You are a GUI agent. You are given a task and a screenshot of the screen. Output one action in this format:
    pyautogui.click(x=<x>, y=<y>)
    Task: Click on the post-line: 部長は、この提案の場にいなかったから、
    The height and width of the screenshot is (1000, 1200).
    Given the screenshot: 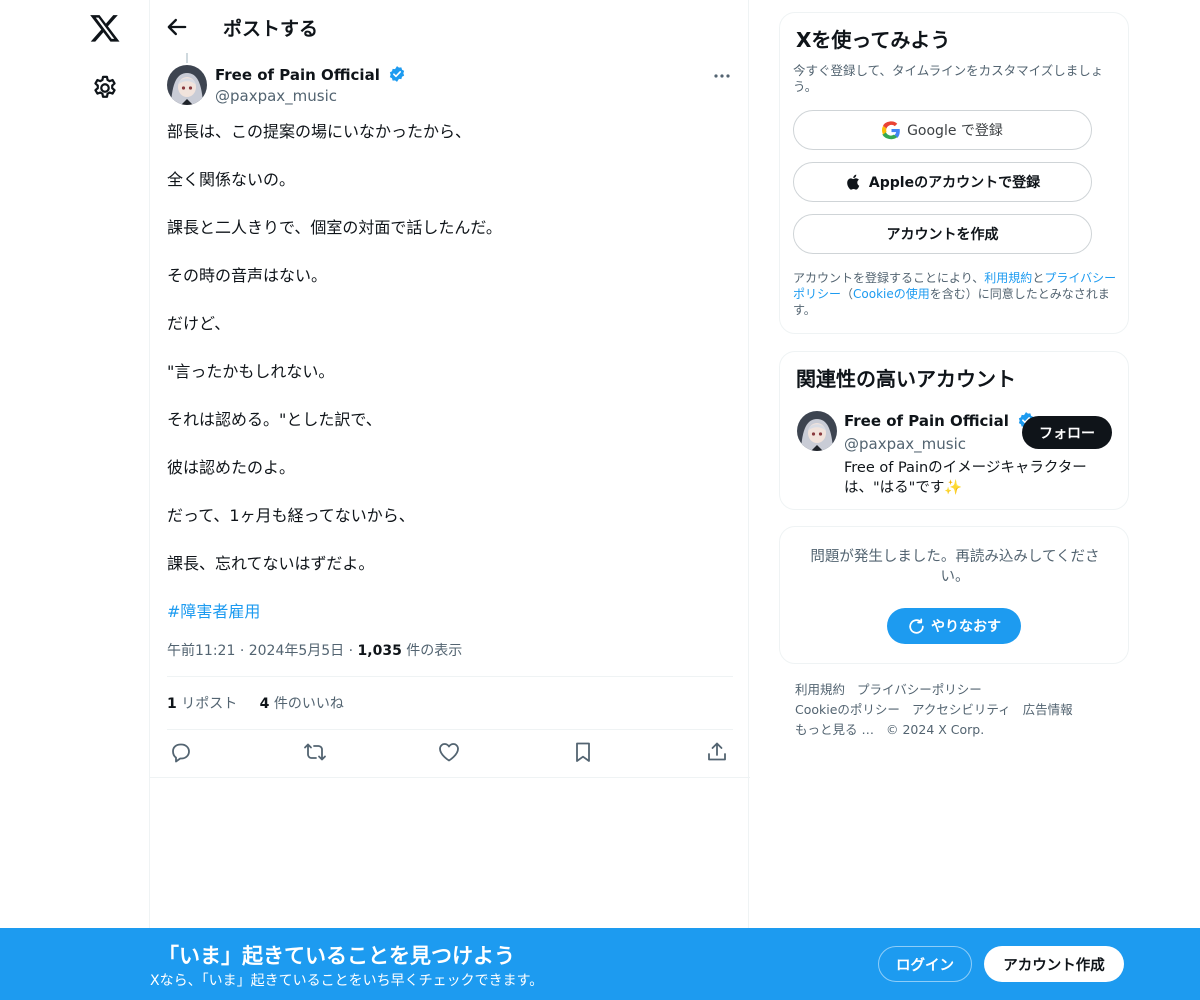 What is the action you would take?
    pyautogui.click(x=319, y=131)
    